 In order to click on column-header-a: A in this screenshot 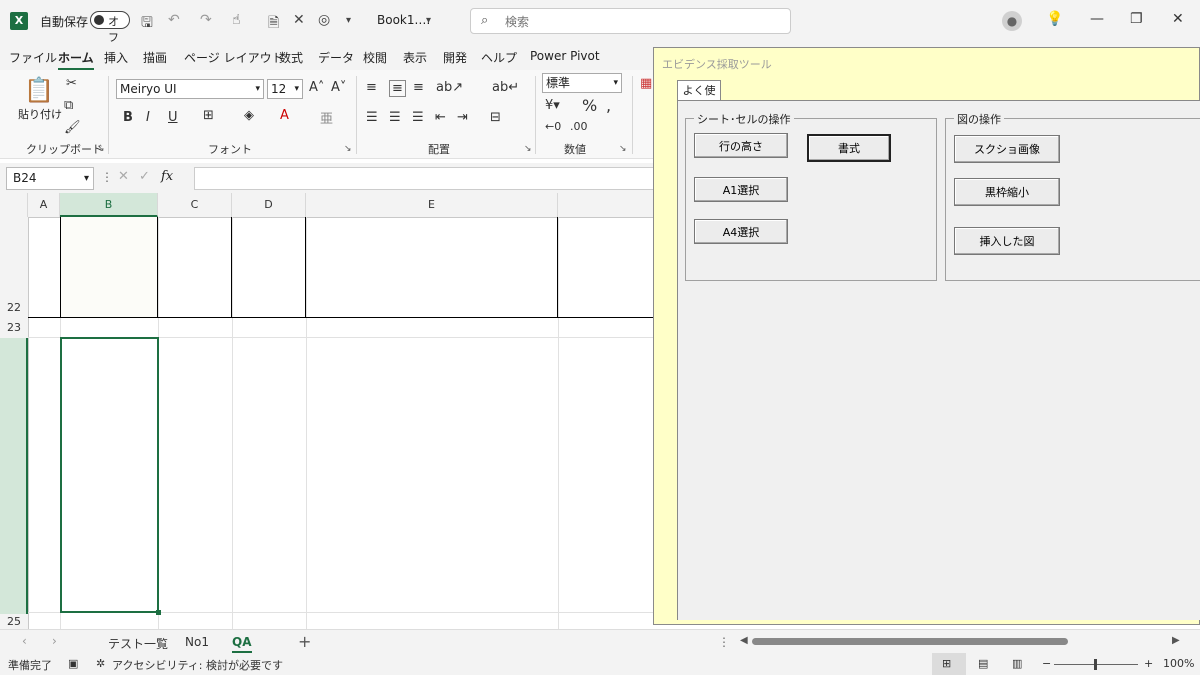, I will do `click(44, 205)`.